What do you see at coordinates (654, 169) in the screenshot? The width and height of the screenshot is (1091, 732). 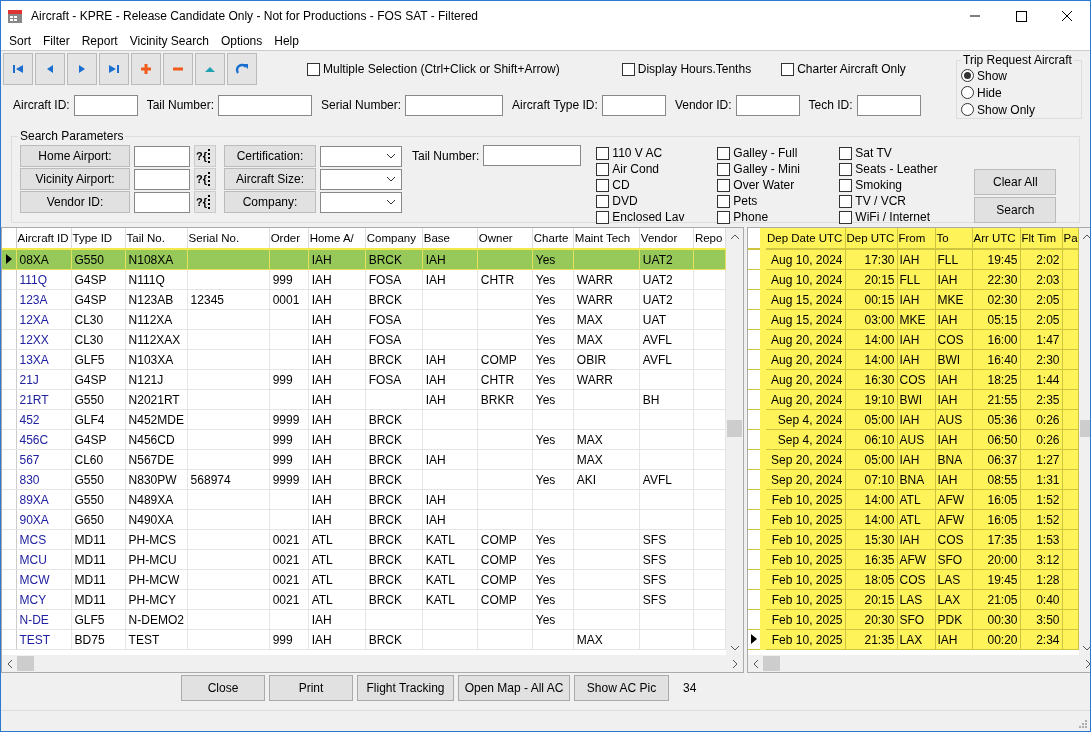 I see `amenity-checkbox: Air Cond` at bounding box center [654, 169].